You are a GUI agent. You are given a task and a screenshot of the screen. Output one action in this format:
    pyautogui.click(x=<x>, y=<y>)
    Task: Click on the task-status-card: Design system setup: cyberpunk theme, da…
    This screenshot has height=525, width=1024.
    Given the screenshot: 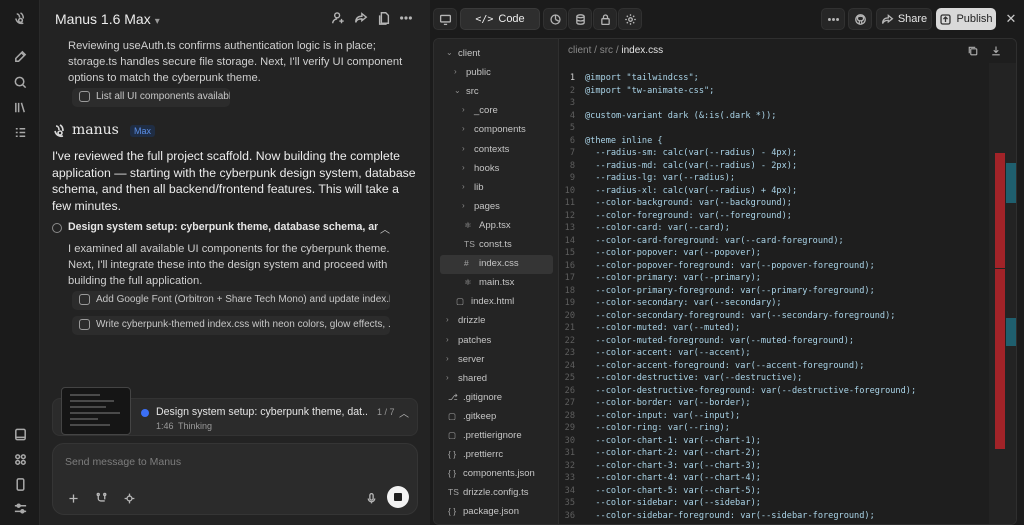 What is the action you would take?
    pyautogui.click(x=235, y=411)
    